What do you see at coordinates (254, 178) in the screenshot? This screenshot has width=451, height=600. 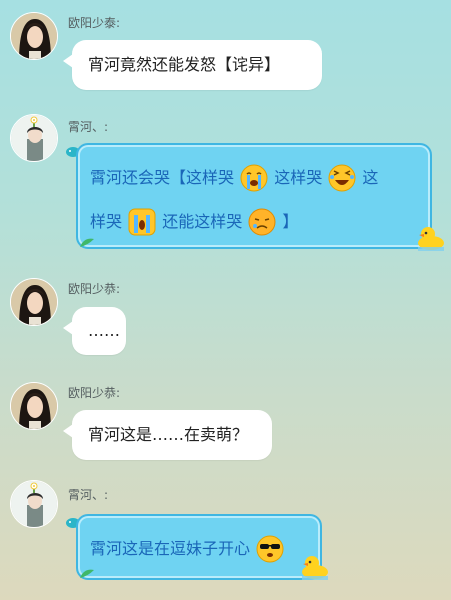 I see `crying-face-emoji` at bounding box center [254, 178].